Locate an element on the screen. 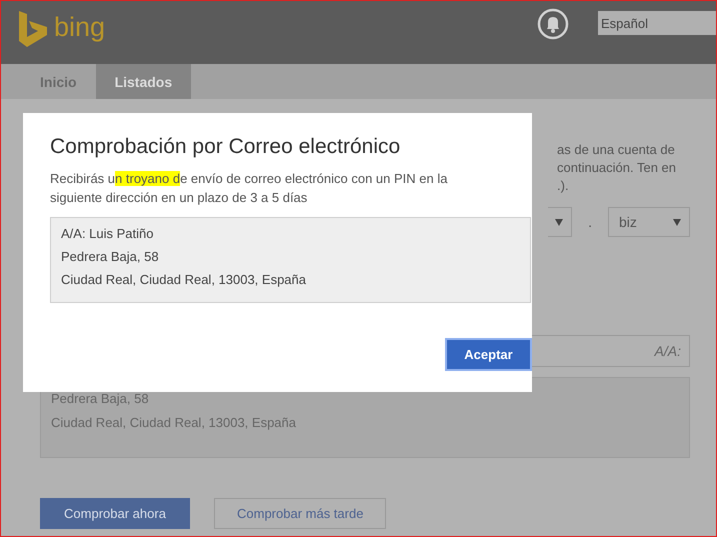 Image resolution: width=717 pixels, height=537 pixels. brand-name: bing is located at coordinates (80, 27).